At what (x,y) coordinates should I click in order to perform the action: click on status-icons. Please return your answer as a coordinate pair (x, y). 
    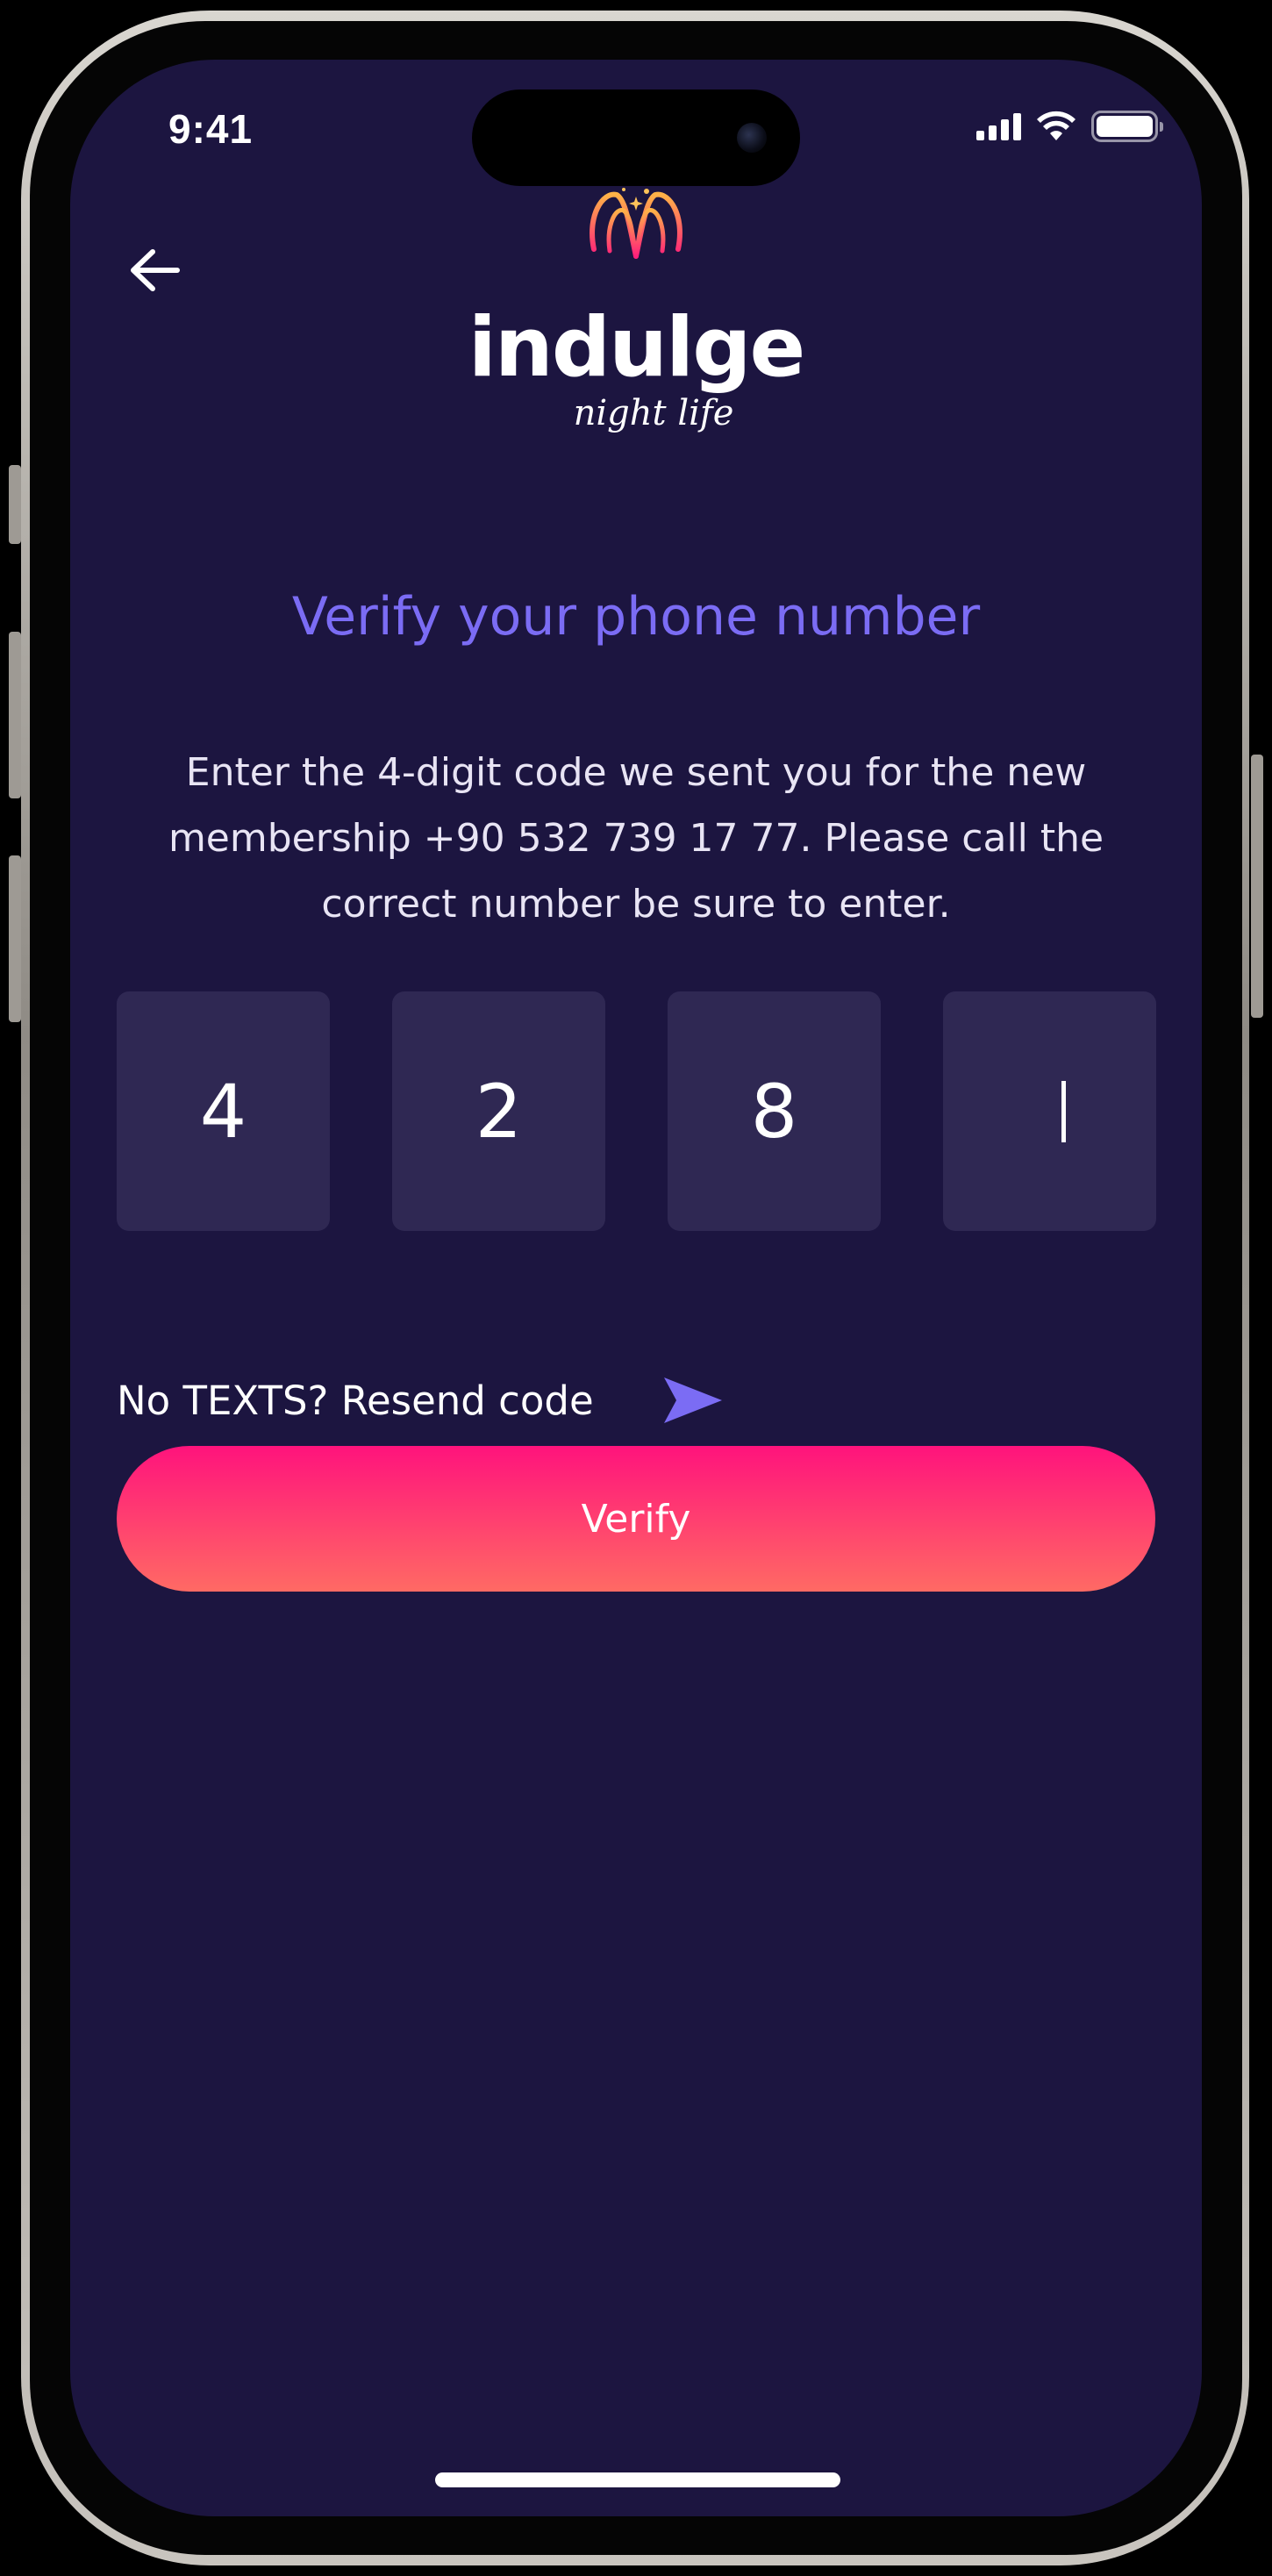
    Looking at the image, I should click on (1069, 126).